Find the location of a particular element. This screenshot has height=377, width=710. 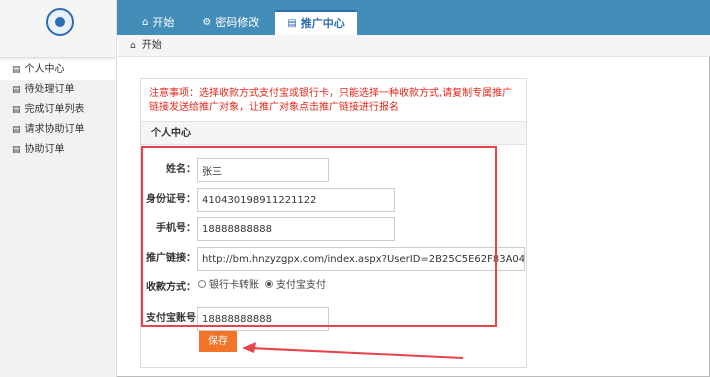

sidebar-item-pending-orders: ▤ 待处理订单 is located at coordinates (58, 90).